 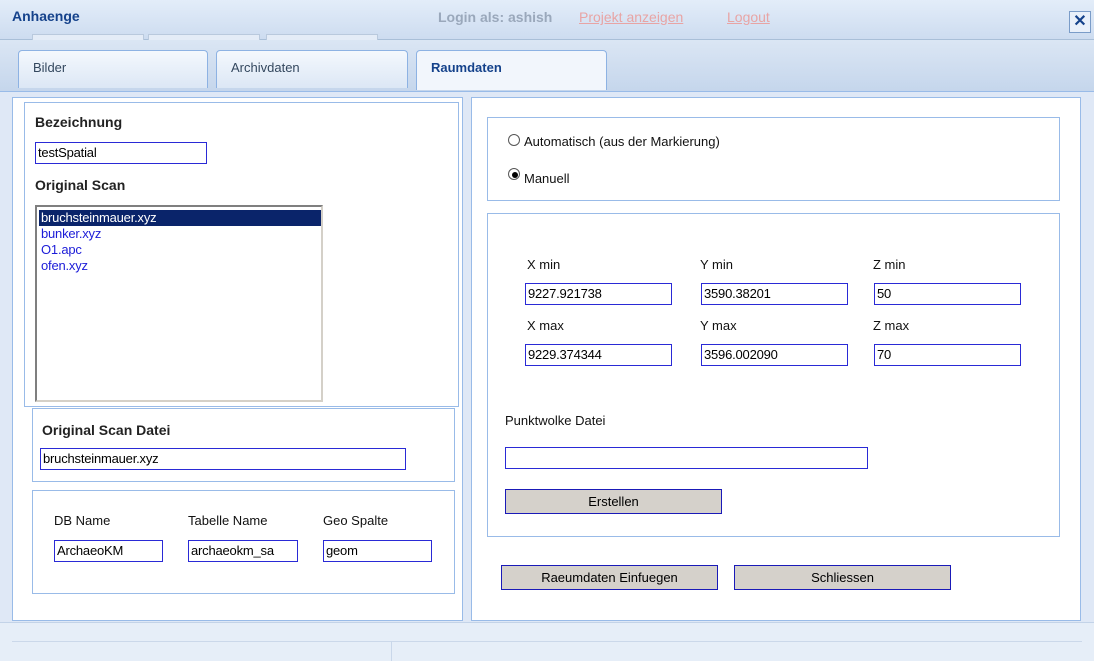 I want to click on project-link: Projekt anzeigen, so click(x=631, y=17).